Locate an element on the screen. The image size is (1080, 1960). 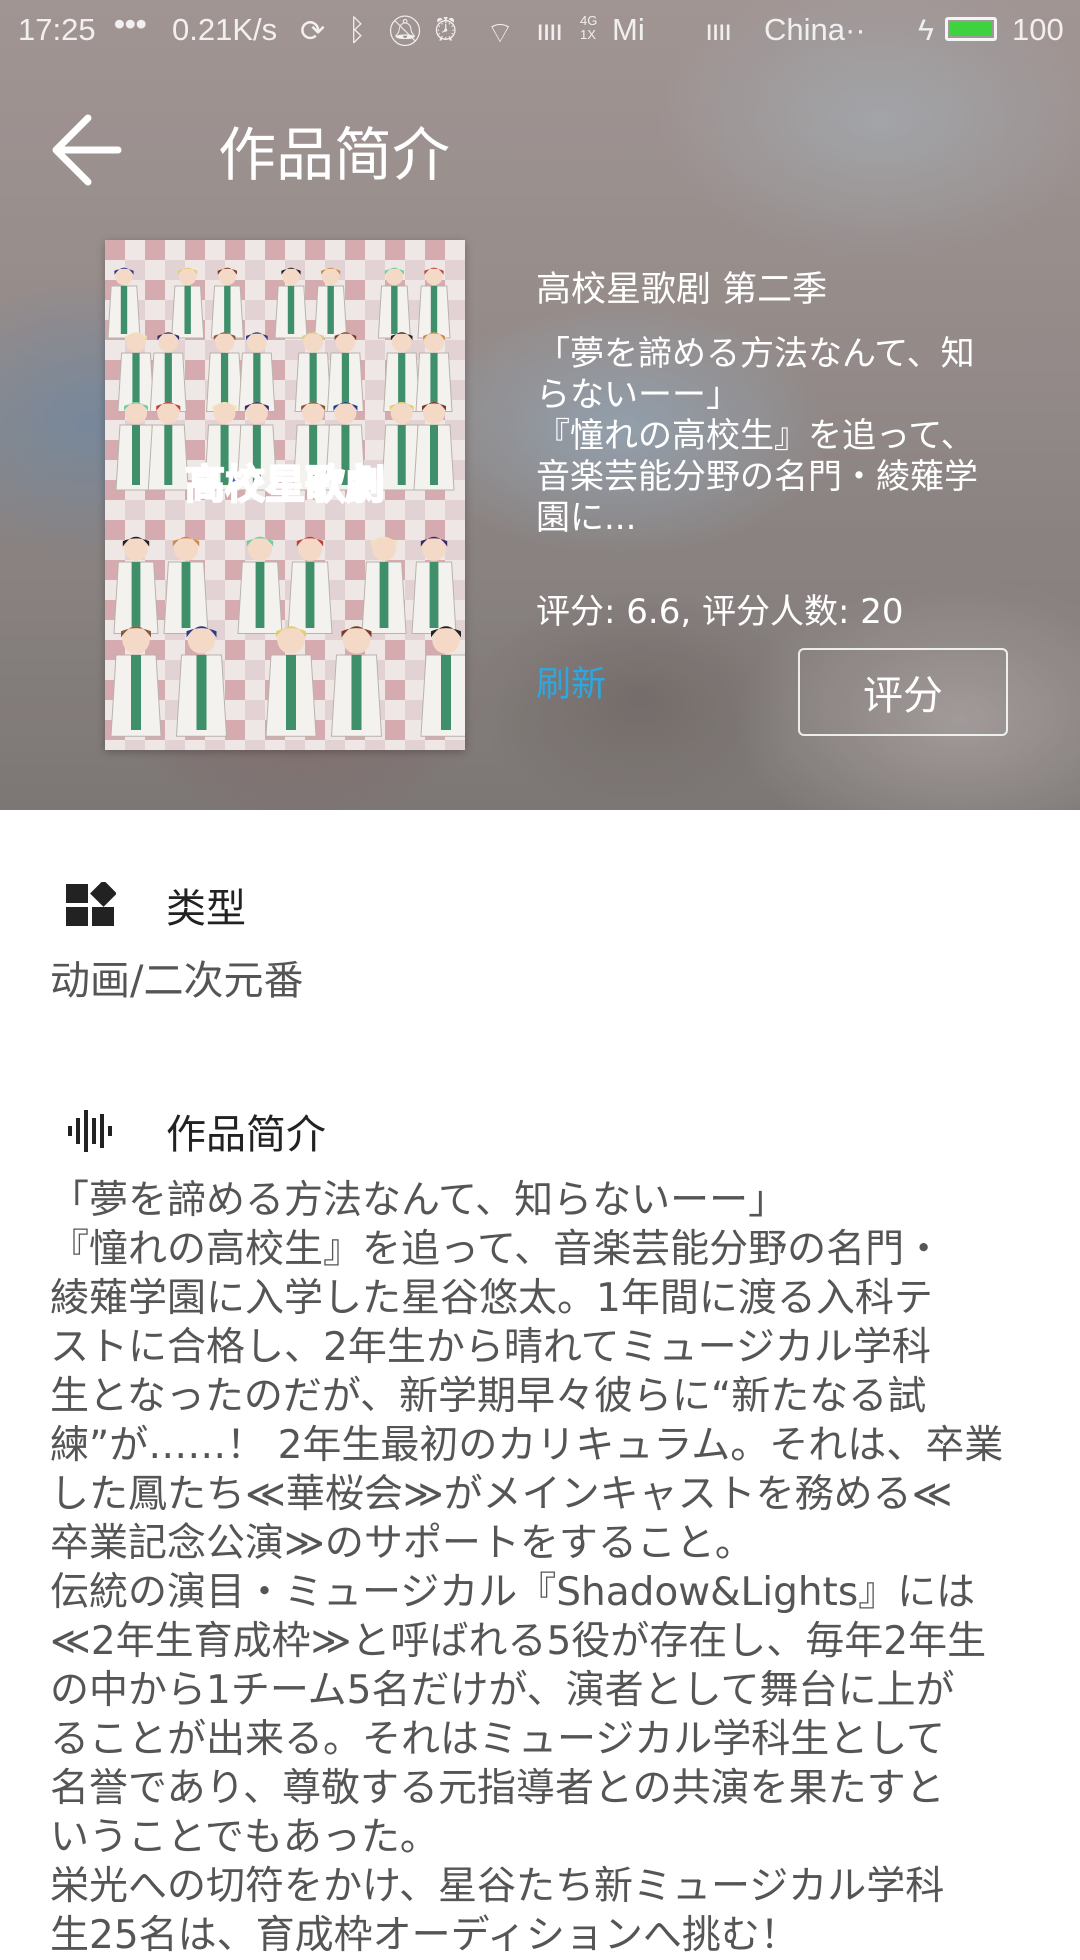
show-title: 高校星歌剧 第二季 is located at coordinates (682, 290).